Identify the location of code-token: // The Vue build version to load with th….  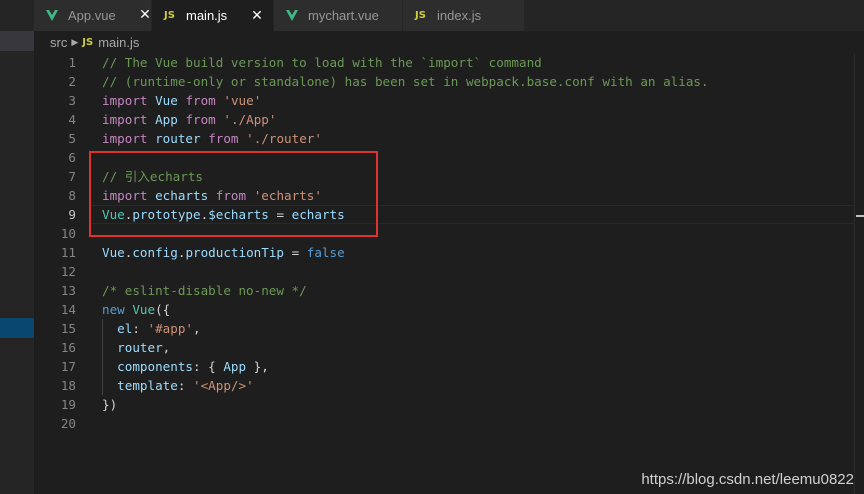
(322, 62).